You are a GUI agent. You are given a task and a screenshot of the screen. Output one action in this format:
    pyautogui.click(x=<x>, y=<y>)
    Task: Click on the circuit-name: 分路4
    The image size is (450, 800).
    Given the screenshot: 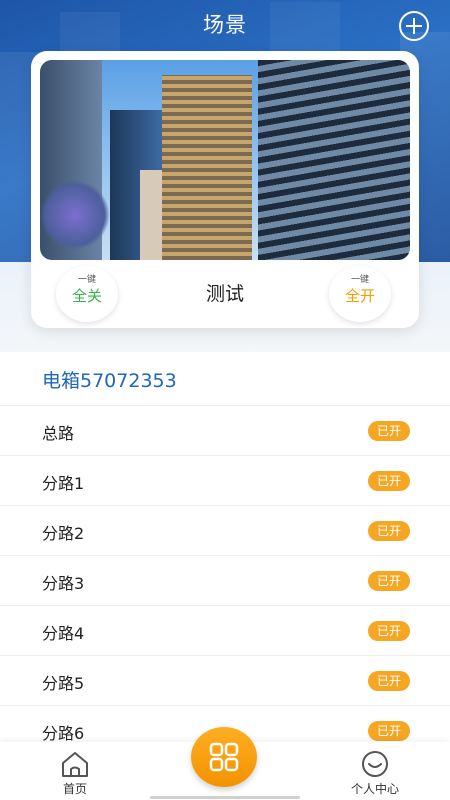 What is the action you would take?
    pyautogui.click(x=63, y=633)
    